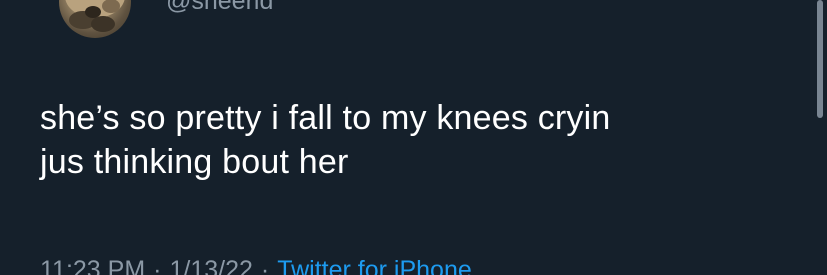 This screenshot has width=827, height=275. Describe the element at coordinates (92, 265) in the screenshot. I see `tweet-time: 11:23 PM` at that location.